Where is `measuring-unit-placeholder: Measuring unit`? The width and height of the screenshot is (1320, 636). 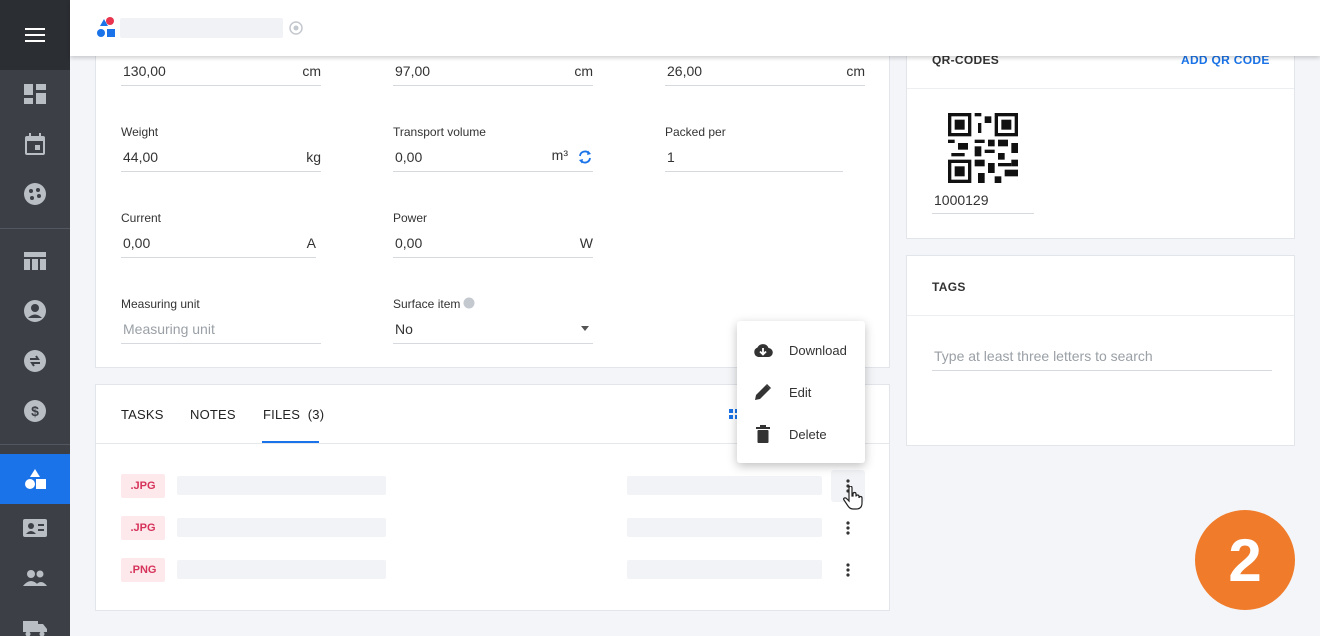 measuring-unit-placeholder: Measuring unit is located at coordinates (169, 329).